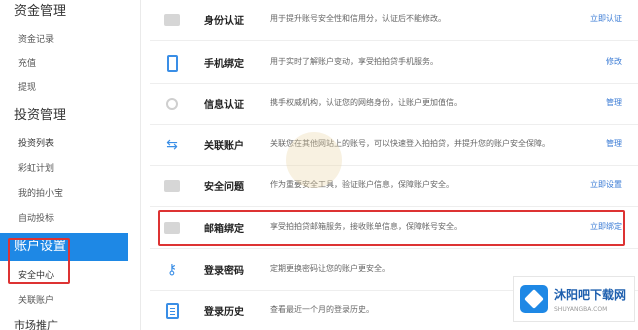  Describe the element at coordinates (172, 145) in the screenshot. I see `link-account-icon: ⇆` at that location.